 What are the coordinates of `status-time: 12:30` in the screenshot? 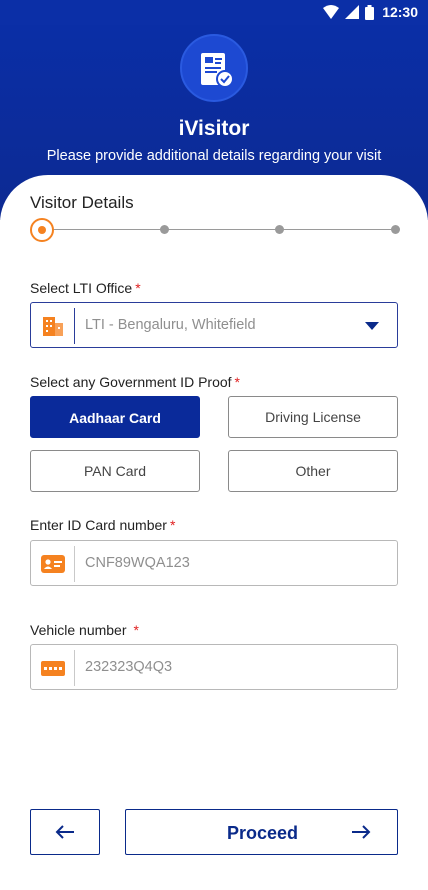 It's located at (400, 12).